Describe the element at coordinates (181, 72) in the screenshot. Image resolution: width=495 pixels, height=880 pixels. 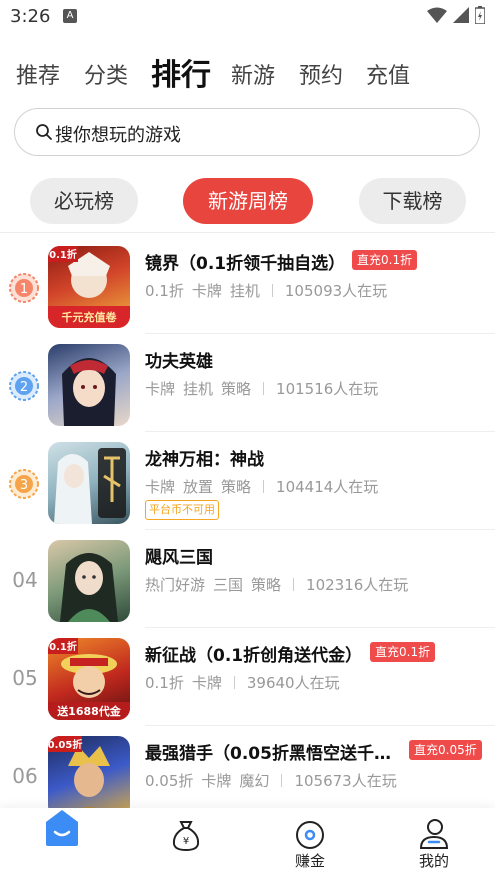
I see `tab-ranking: 排行` at that location.